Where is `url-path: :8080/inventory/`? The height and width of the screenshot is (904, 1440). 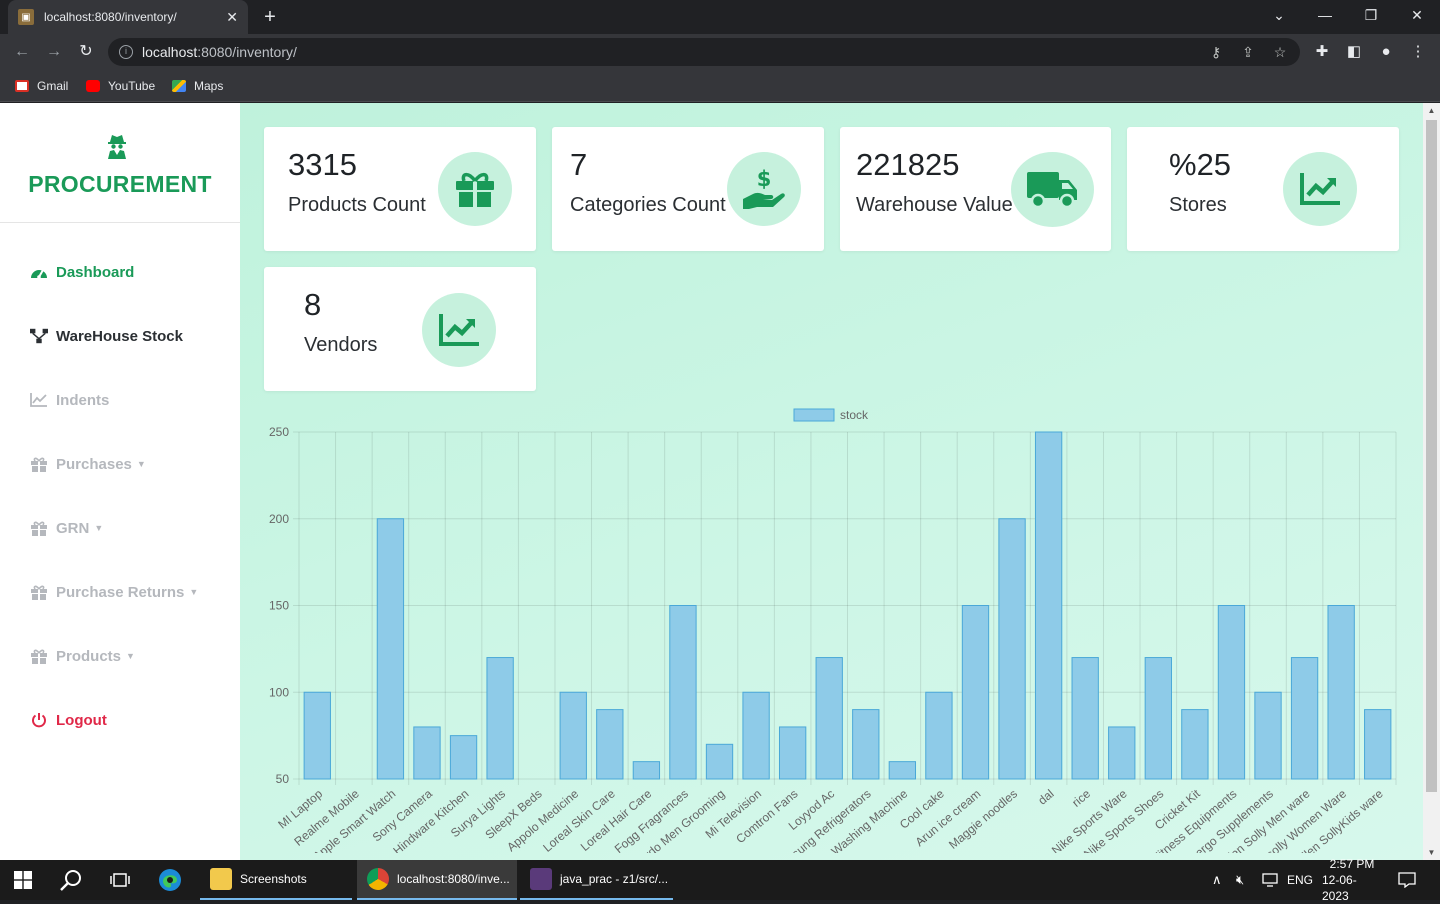
url-path: :8080/inventory/ is located at coordinates (247, 52).